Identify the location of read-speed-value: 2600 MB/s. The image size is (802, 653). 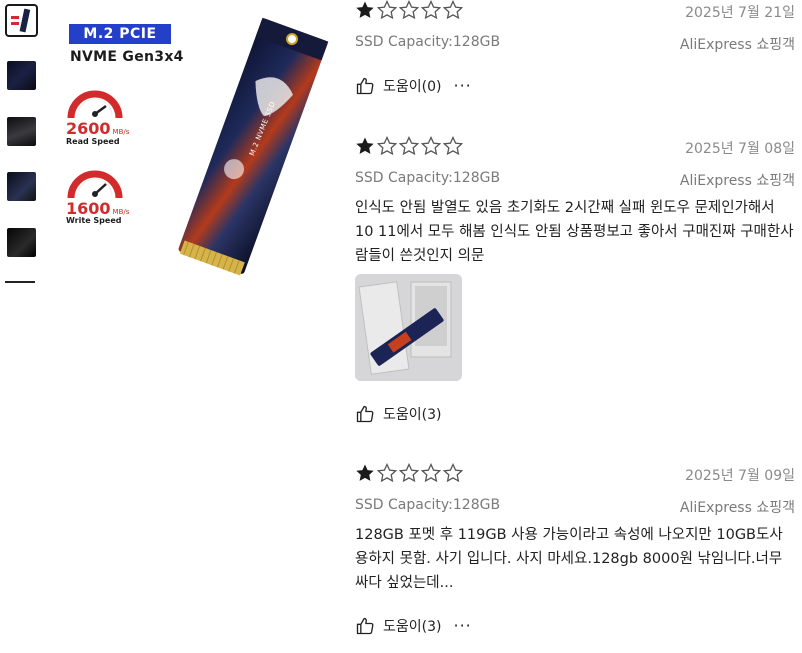
(98, 128).